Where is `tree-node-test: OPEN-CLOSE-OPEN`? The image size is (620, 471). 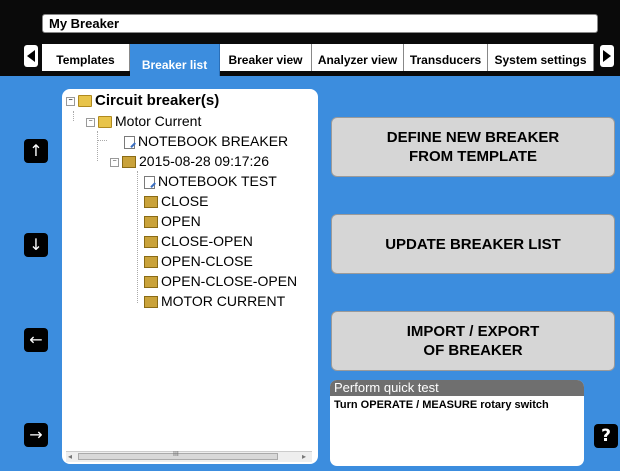 tree-node-test: OPEN-CLOSE-OPEN is located at coordinates (220, 281).